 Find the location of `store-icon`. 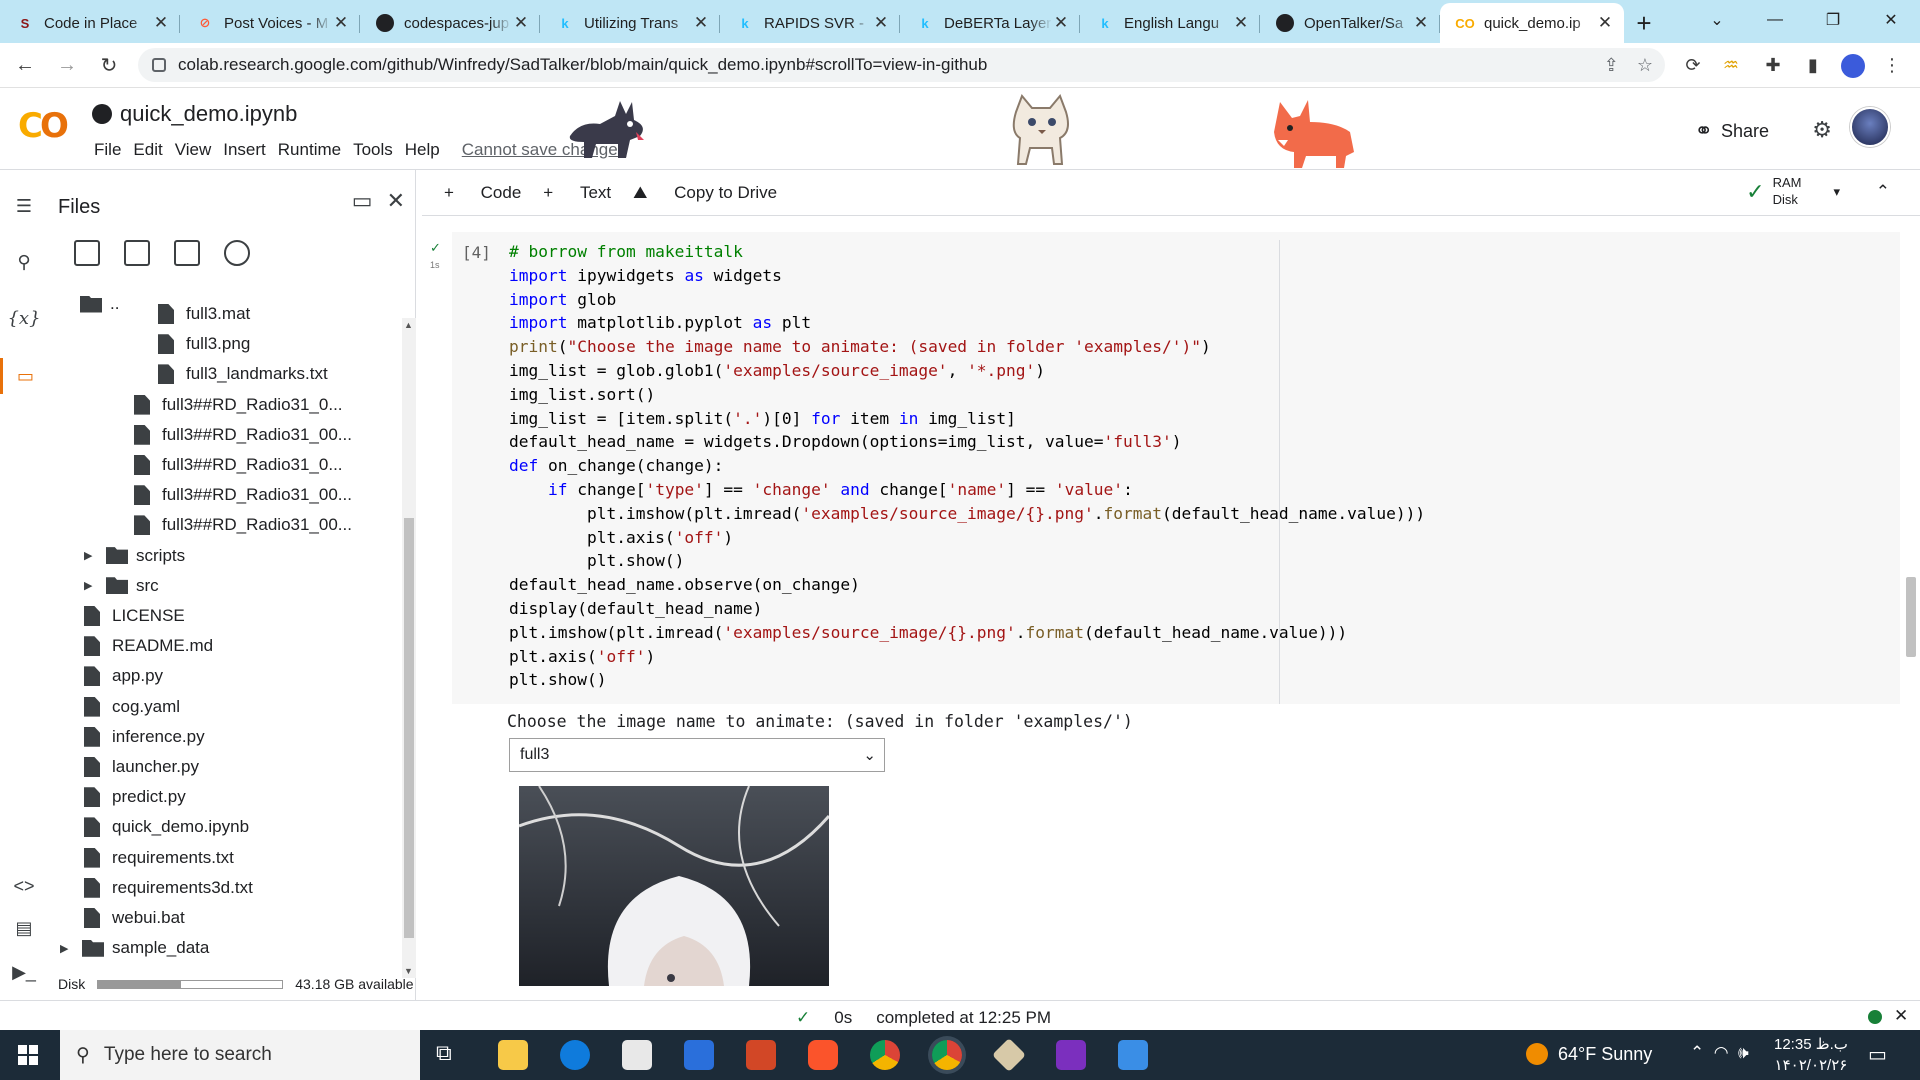

store-icon is located at coordinates (637, 1055).